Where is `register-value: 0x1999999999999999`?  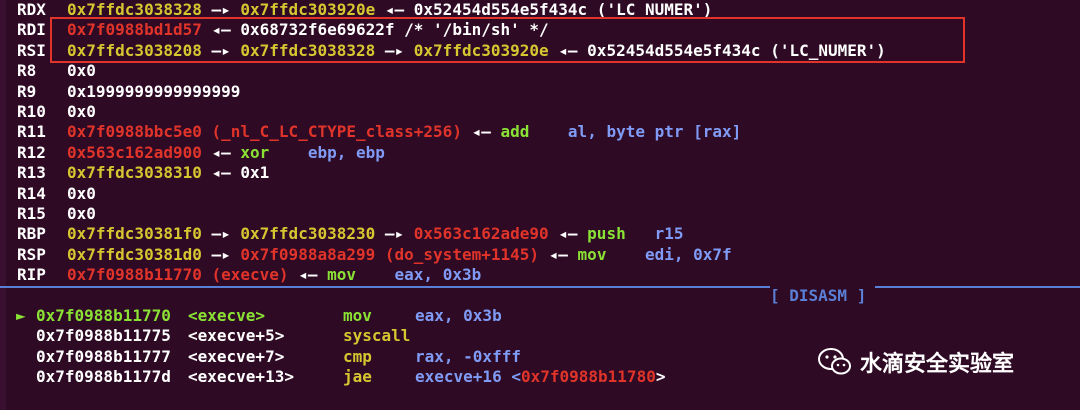 register-value: 0x1999999999999999 is located at coordinates (153, 92).